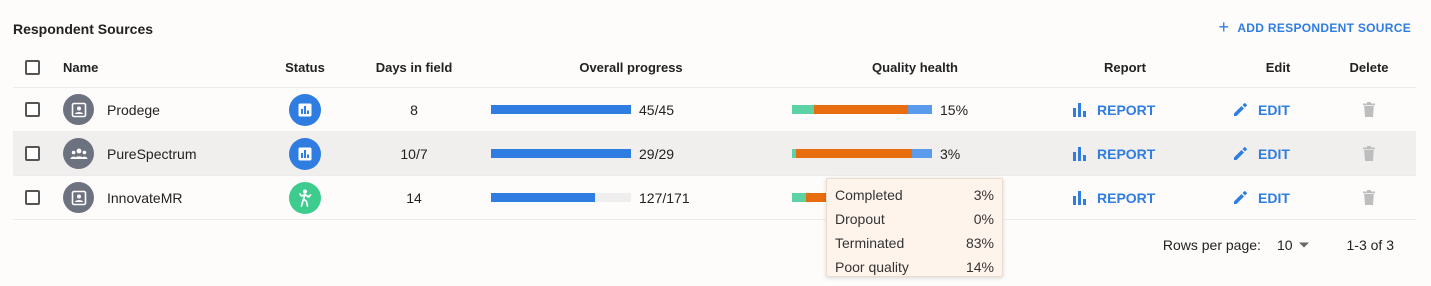  What do you see at coordinates (1211, 245) in the screenshot?
I see `rows-per-page-label: Rows per page:` at bounding box center [1211, 245].